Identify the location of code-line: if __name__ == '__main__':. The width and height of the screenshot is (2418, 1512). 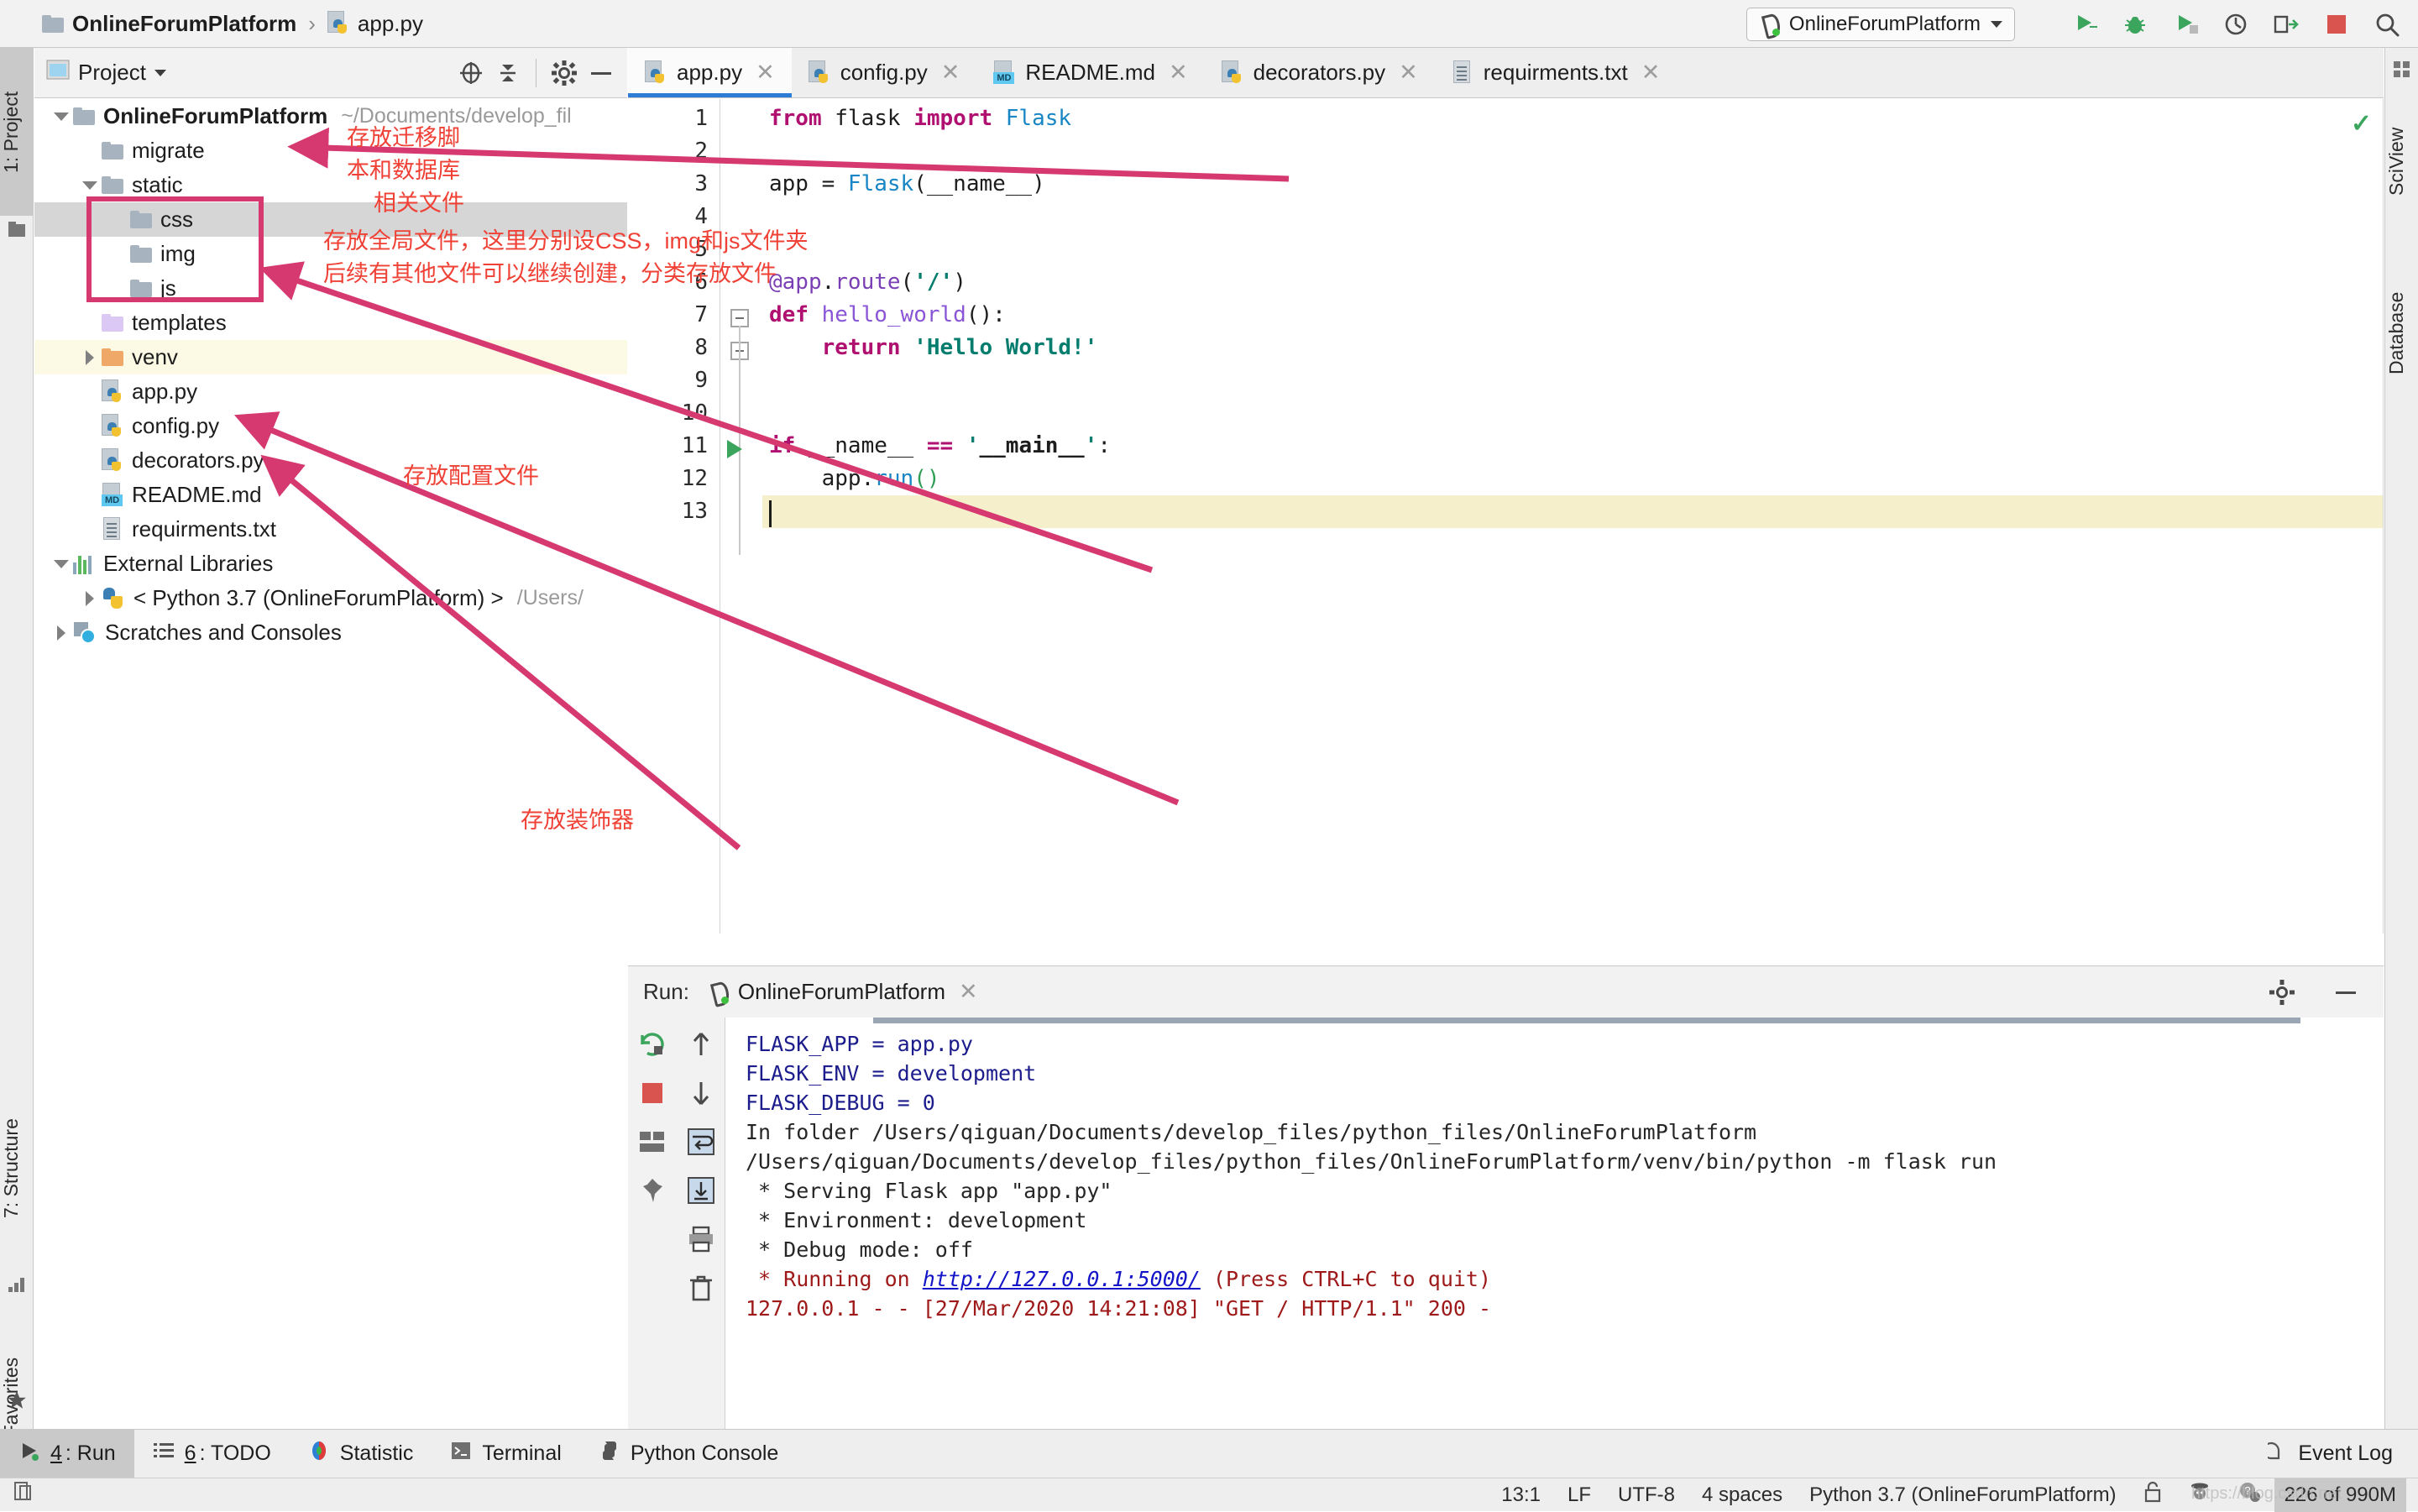
(940, 445).